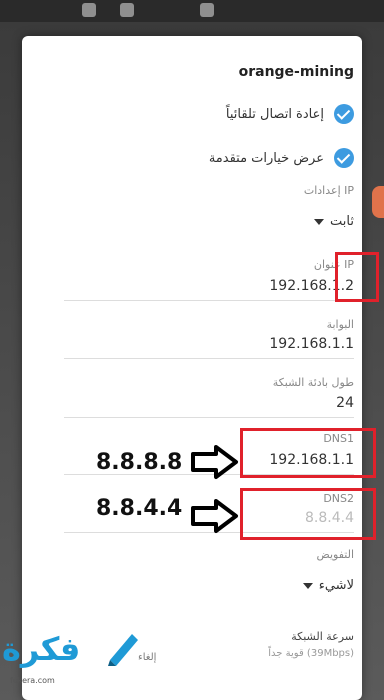 The image size is (384, 700). Describe the element at coordinates (322, 636) in the screenshot. I see `link-speed-label: سرعة الشبكة` at that location.